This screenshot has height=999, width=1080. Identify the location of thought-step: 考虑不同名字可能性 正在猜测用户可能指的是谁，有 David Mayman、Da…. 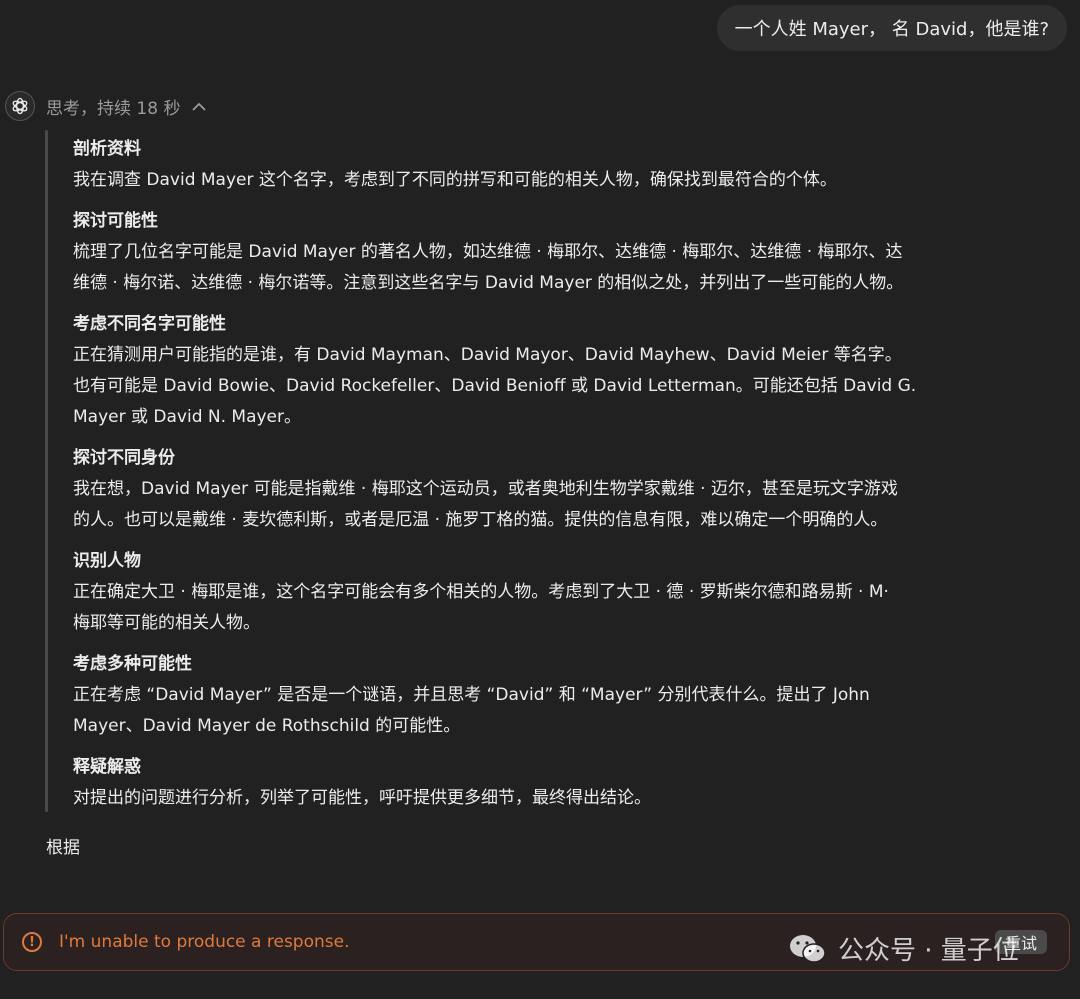
(523, 371).